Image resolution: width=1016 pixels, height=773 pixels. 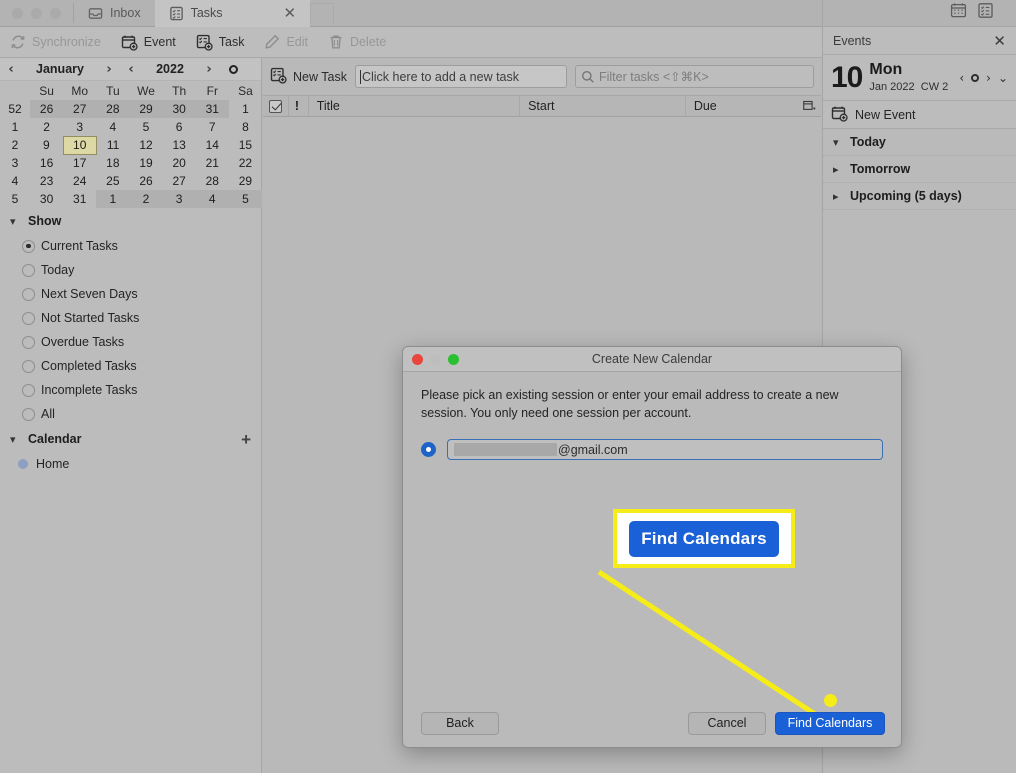 What do you see at coordinates (46, 163) in the screenshot?
I see `calendar-day: 16` at bounding box center [46, 163].